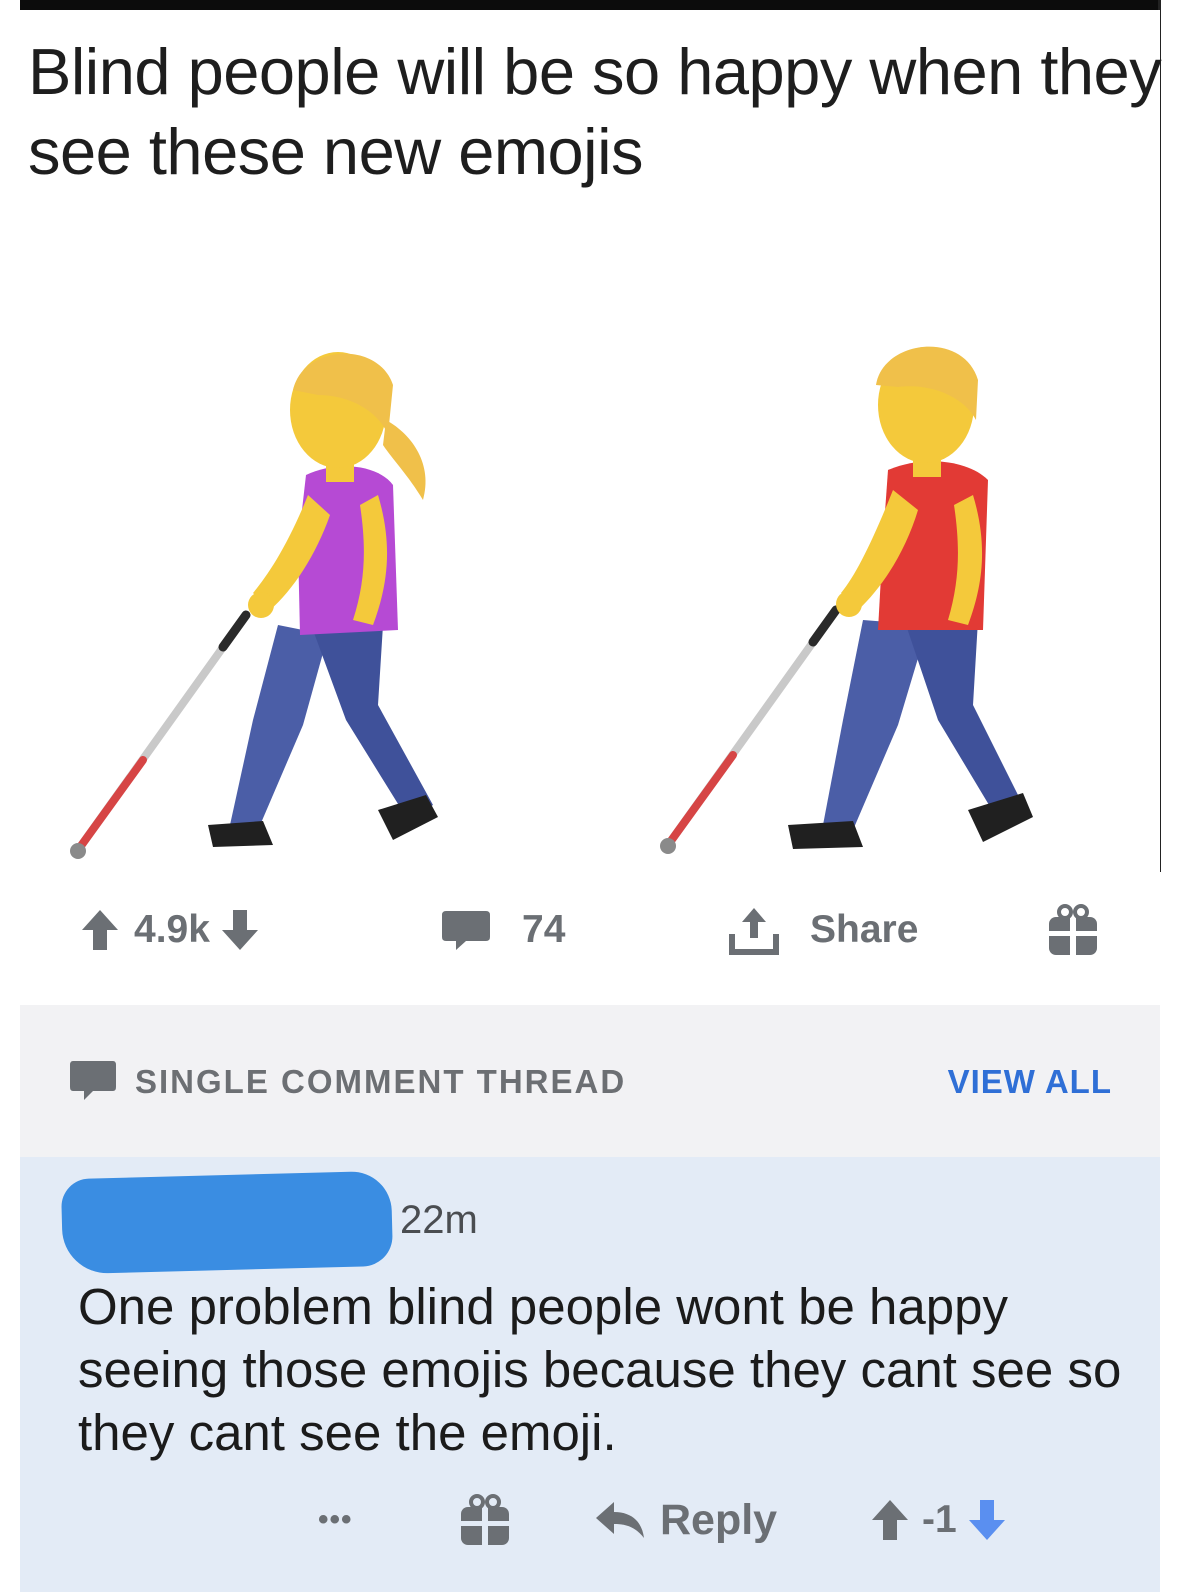 This screenshot has height=1592, width=1200. Describe the element at coordinates (600, 937) in the screenshot. I see `post-action-bar: 4.9k 74 Share` at that location.